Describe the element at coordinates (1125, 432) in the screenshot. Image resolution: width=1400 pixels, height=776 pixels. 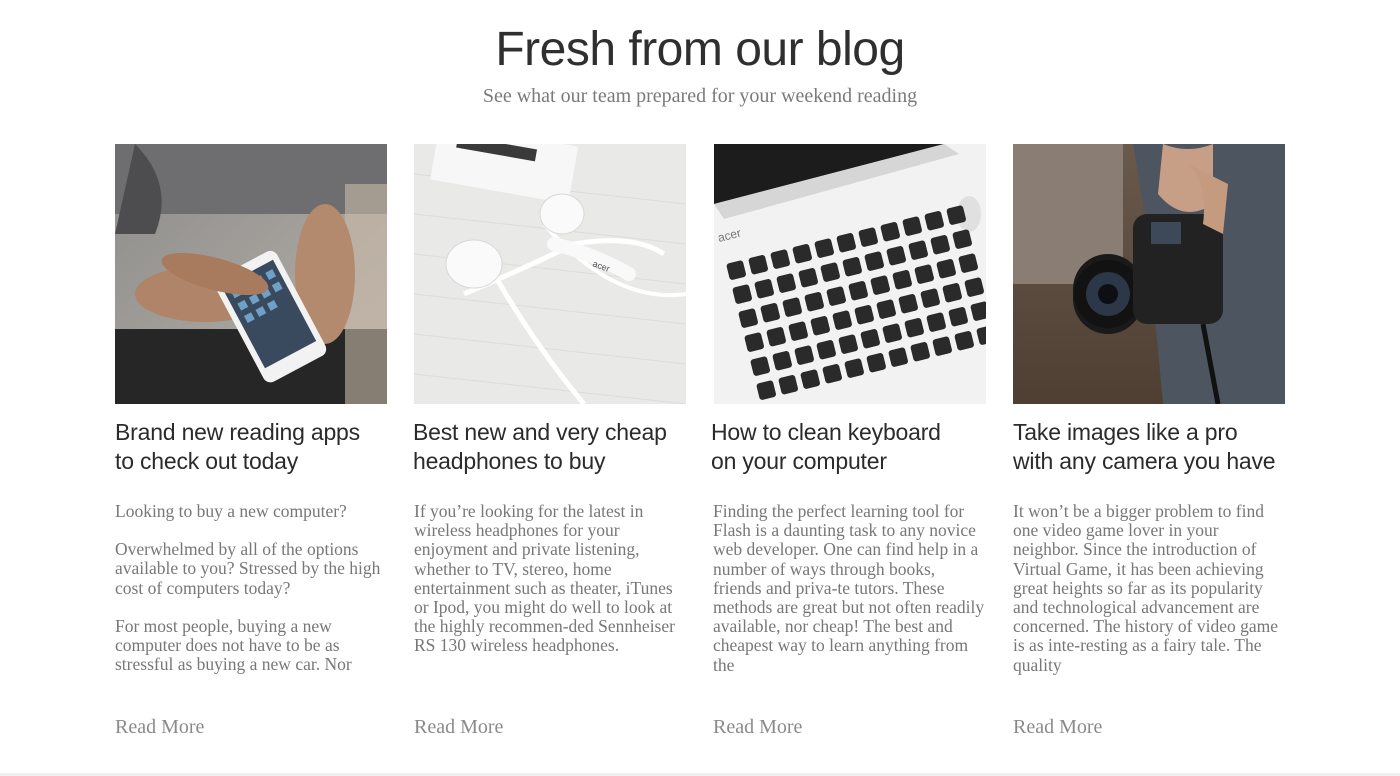
I see `post-title-line: Take images like a pro` at that location.